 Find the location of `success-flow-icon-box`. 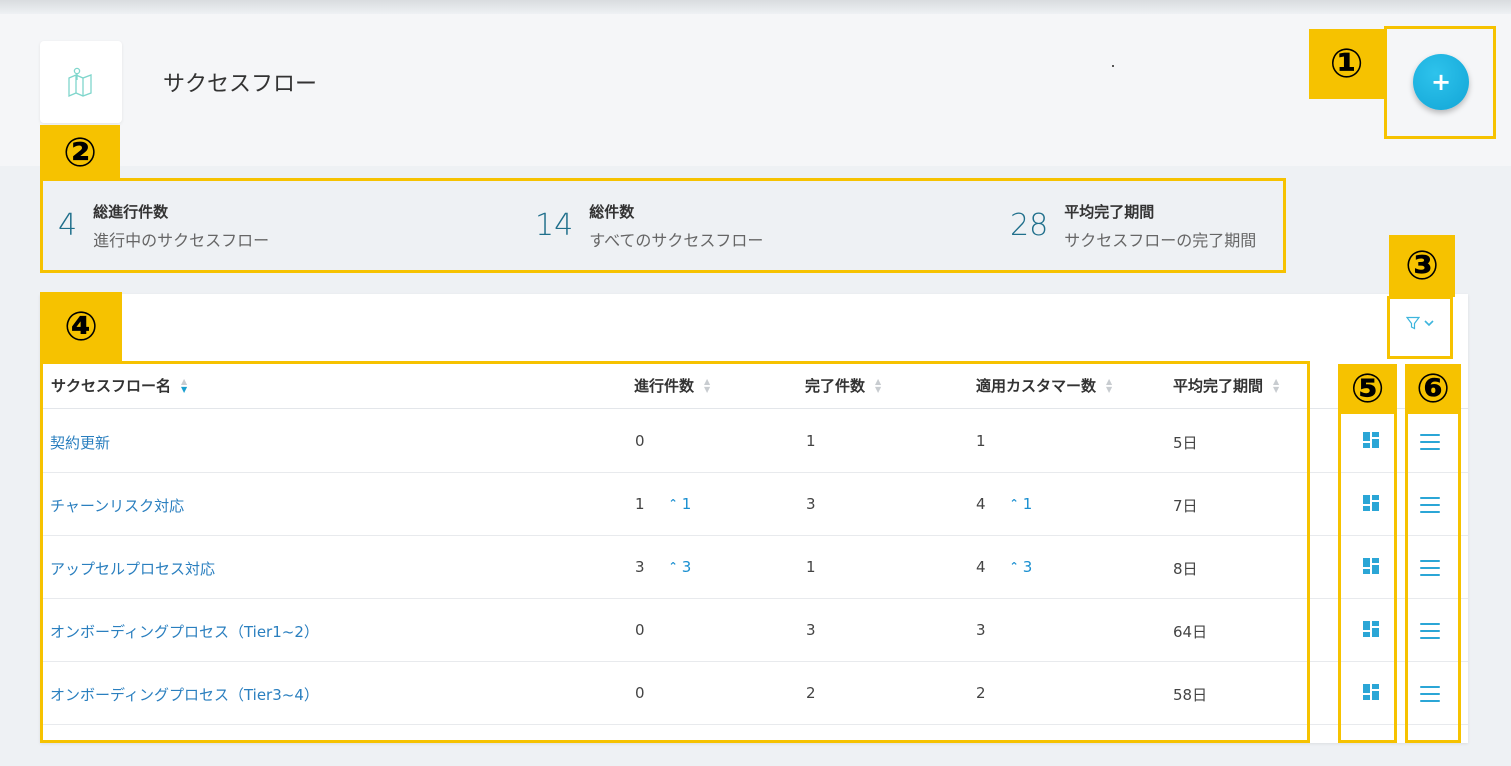

success-flow-icon-box is located at coordinates (81, 82).